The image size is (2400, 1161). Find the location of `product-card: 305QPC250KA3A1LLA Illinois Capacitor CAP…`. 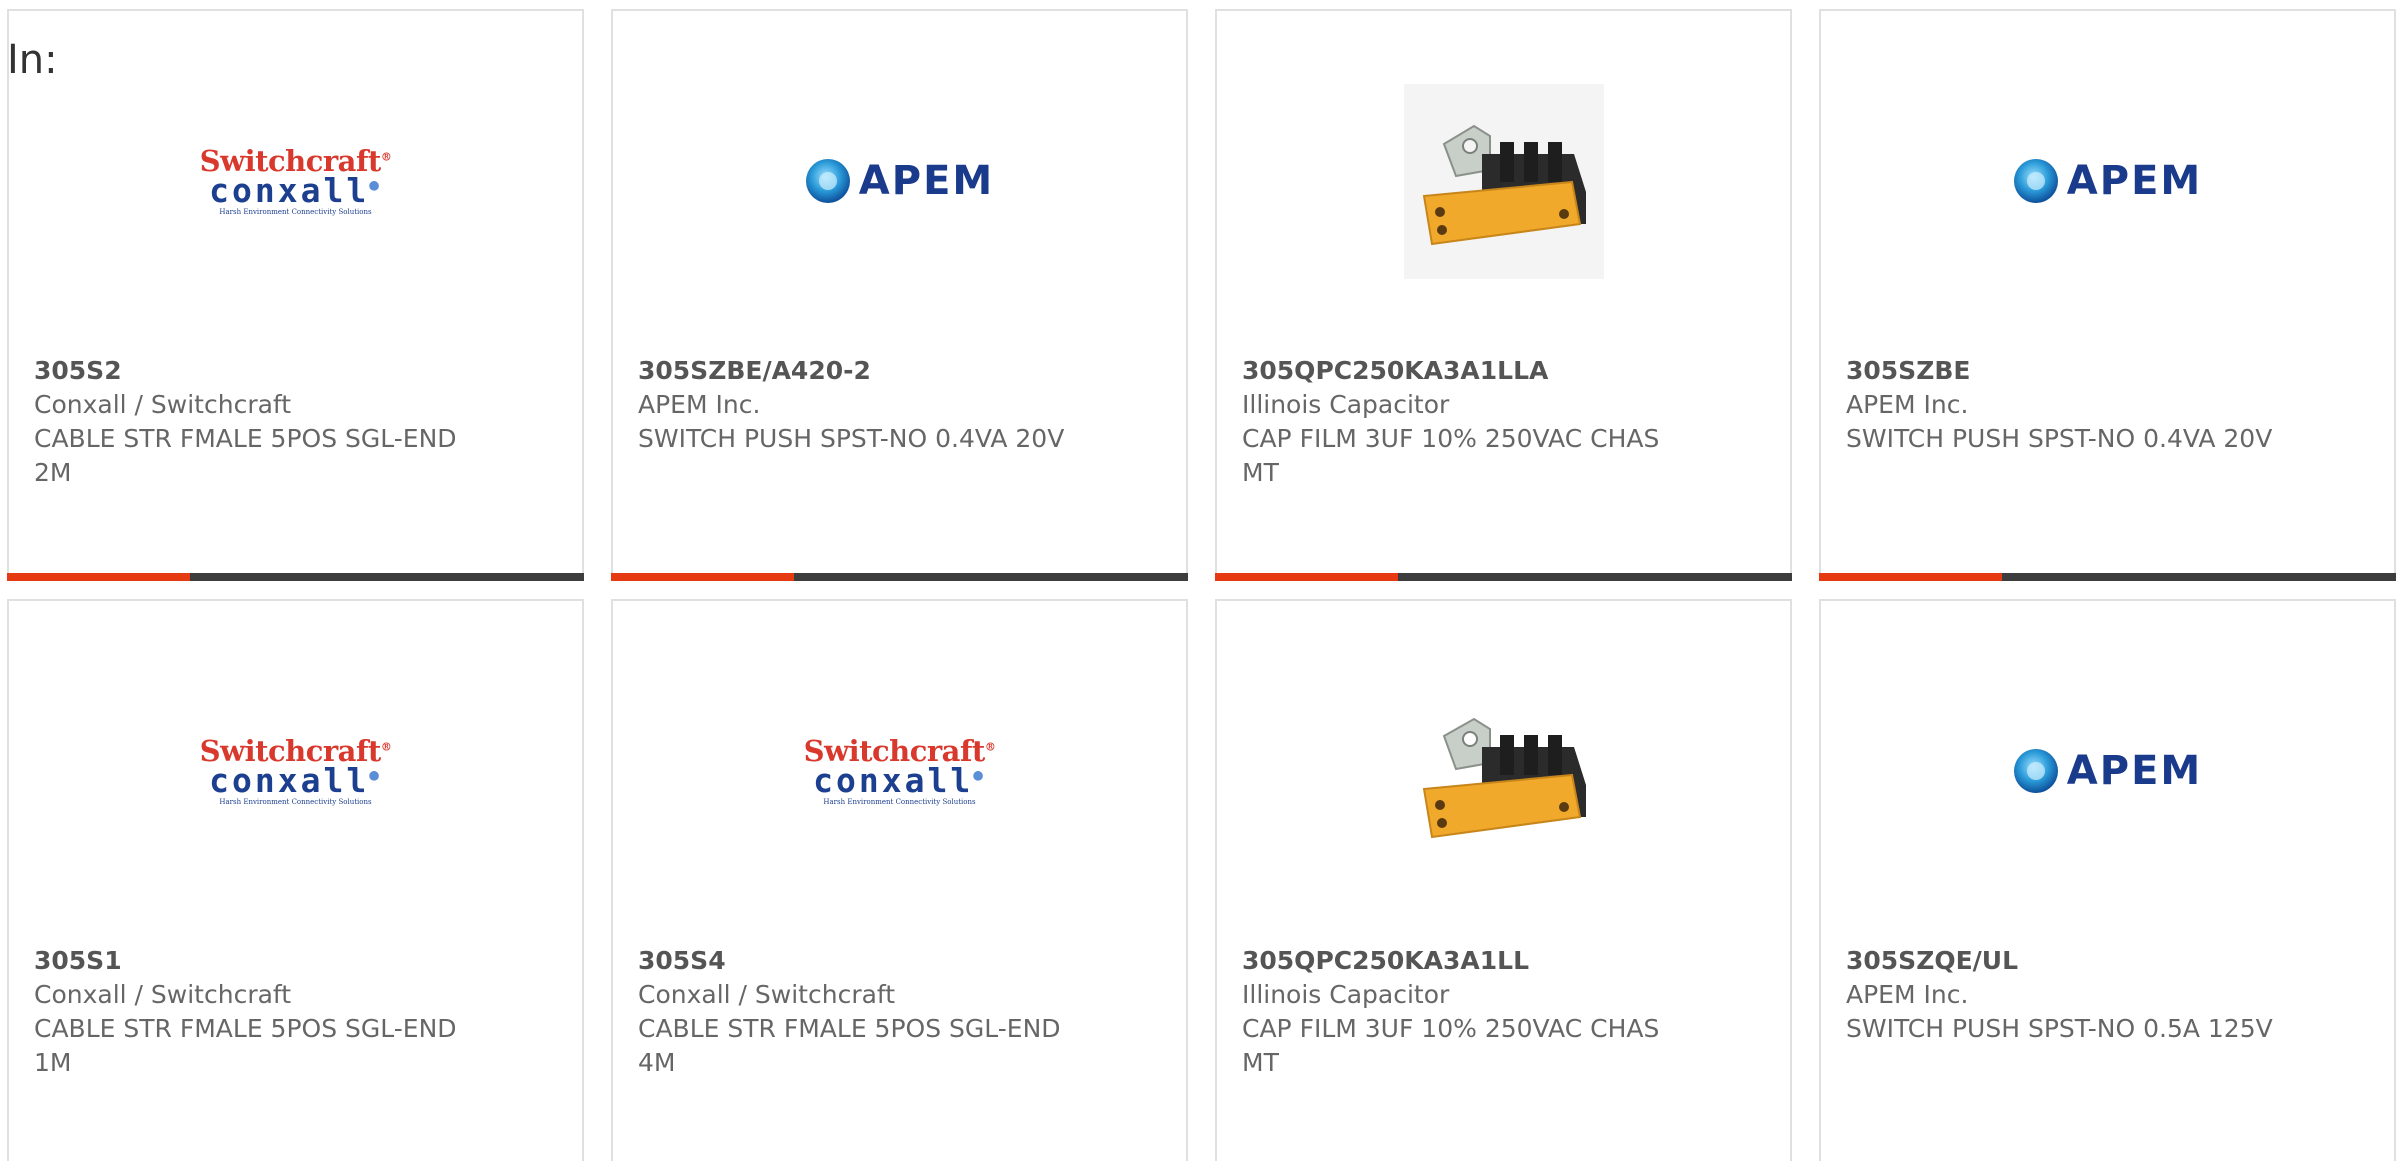

product-card: 305QPC250KA3A1LLA Illinois Capacitor CAP… is located at coordinates (1503, 295).